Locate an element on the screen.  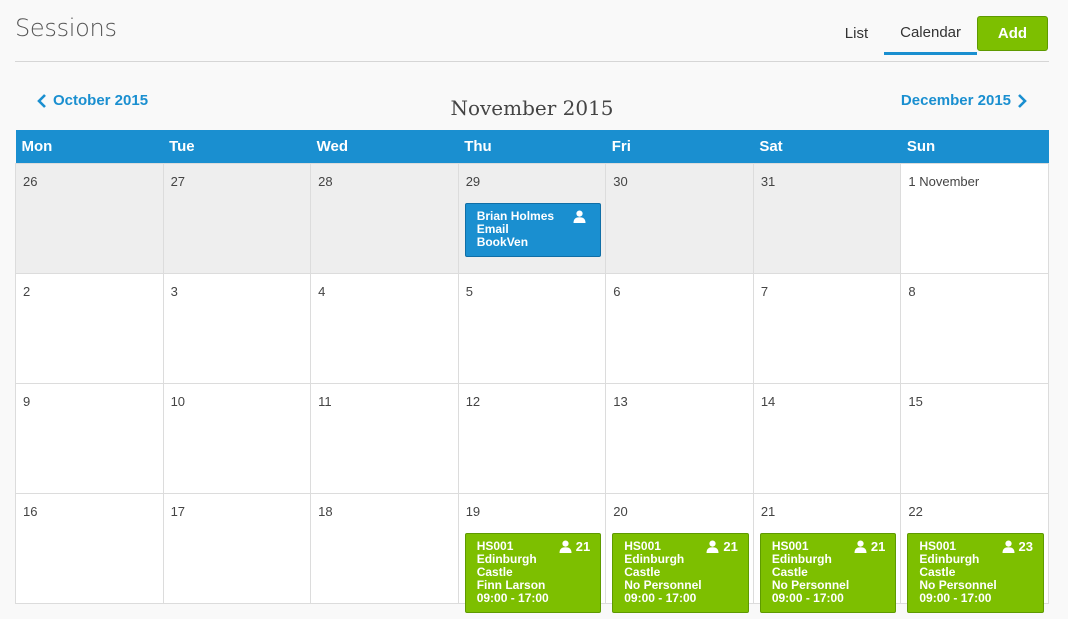
event-line: BookVen is located at coordinates (502, 242).